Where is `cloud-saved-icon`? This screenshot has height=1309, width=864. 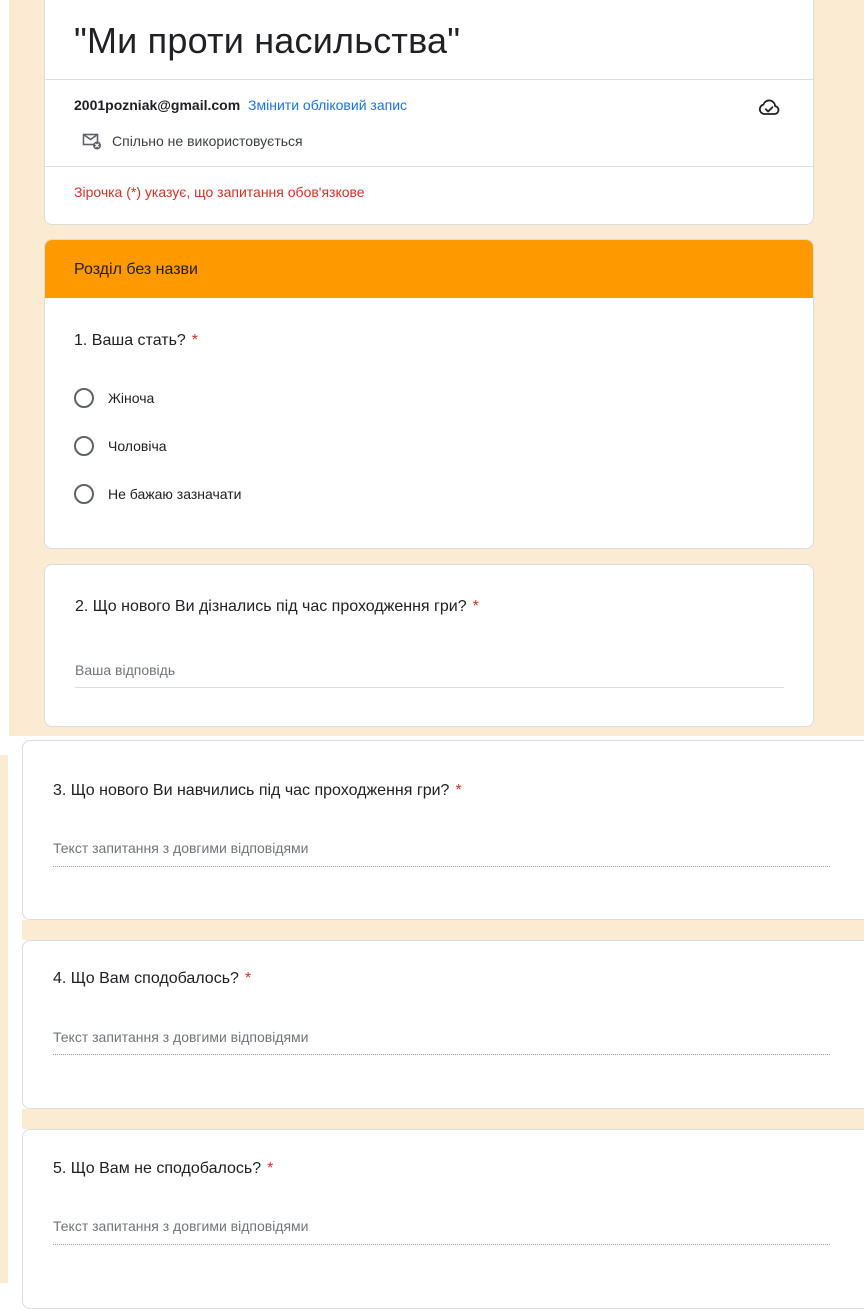
cloud-saved-icon is located at coordinates (769, 108).